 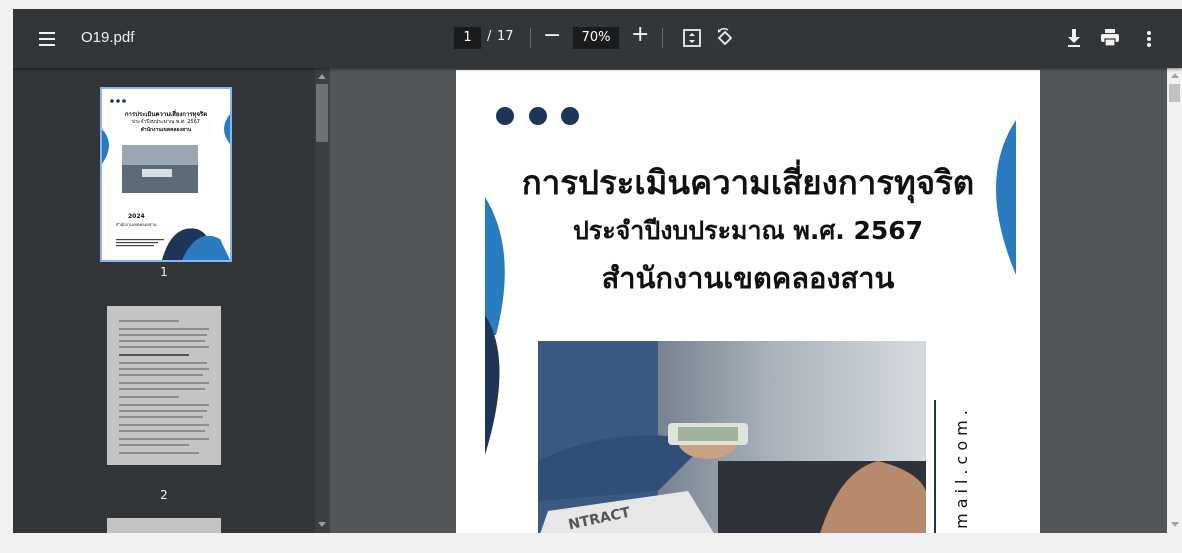 I want to click on main-scroll-down-arrow, so click(x=1175, y=524).